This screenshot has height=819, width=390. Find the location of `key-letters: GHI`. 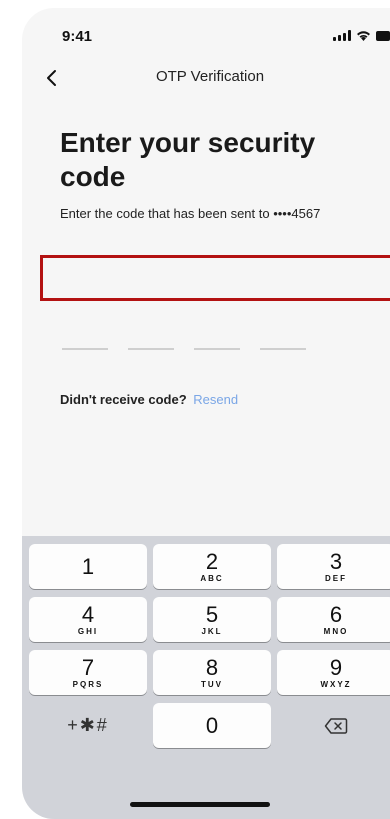

key-letters: GHI is located at coordinates (88, 631).